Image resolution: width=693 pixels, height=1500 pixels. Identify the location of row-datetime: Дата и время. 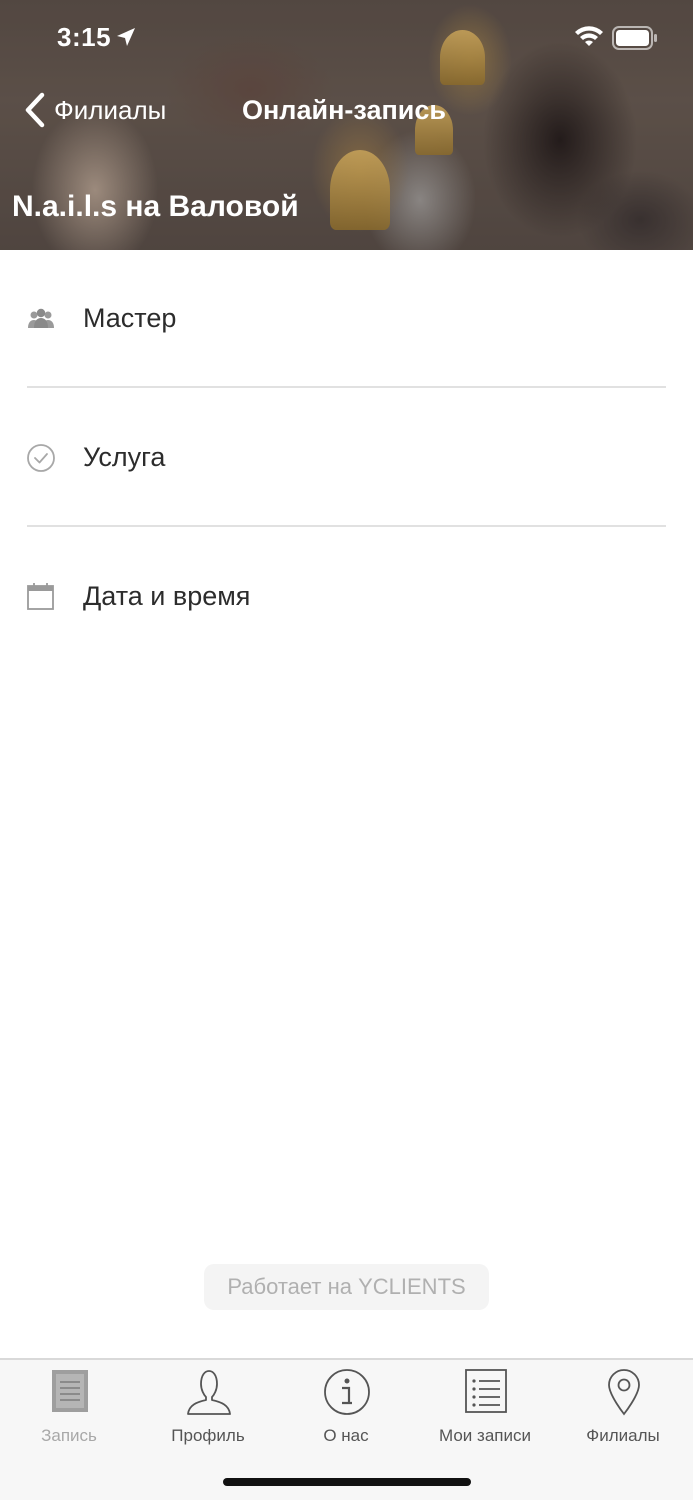
(346, 597).